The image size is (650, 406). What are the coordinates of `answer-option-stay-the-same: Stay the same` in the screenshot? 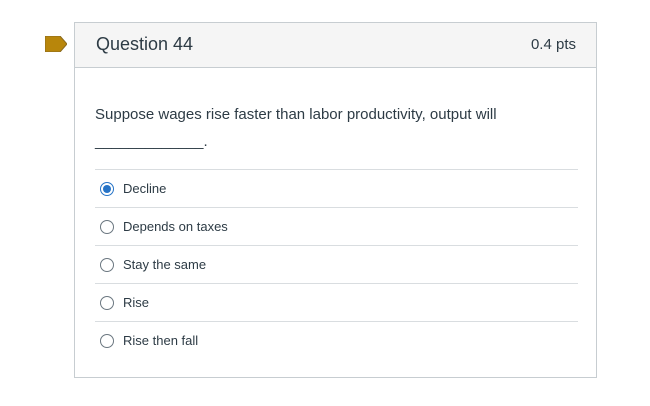 It's located at (336, 264).